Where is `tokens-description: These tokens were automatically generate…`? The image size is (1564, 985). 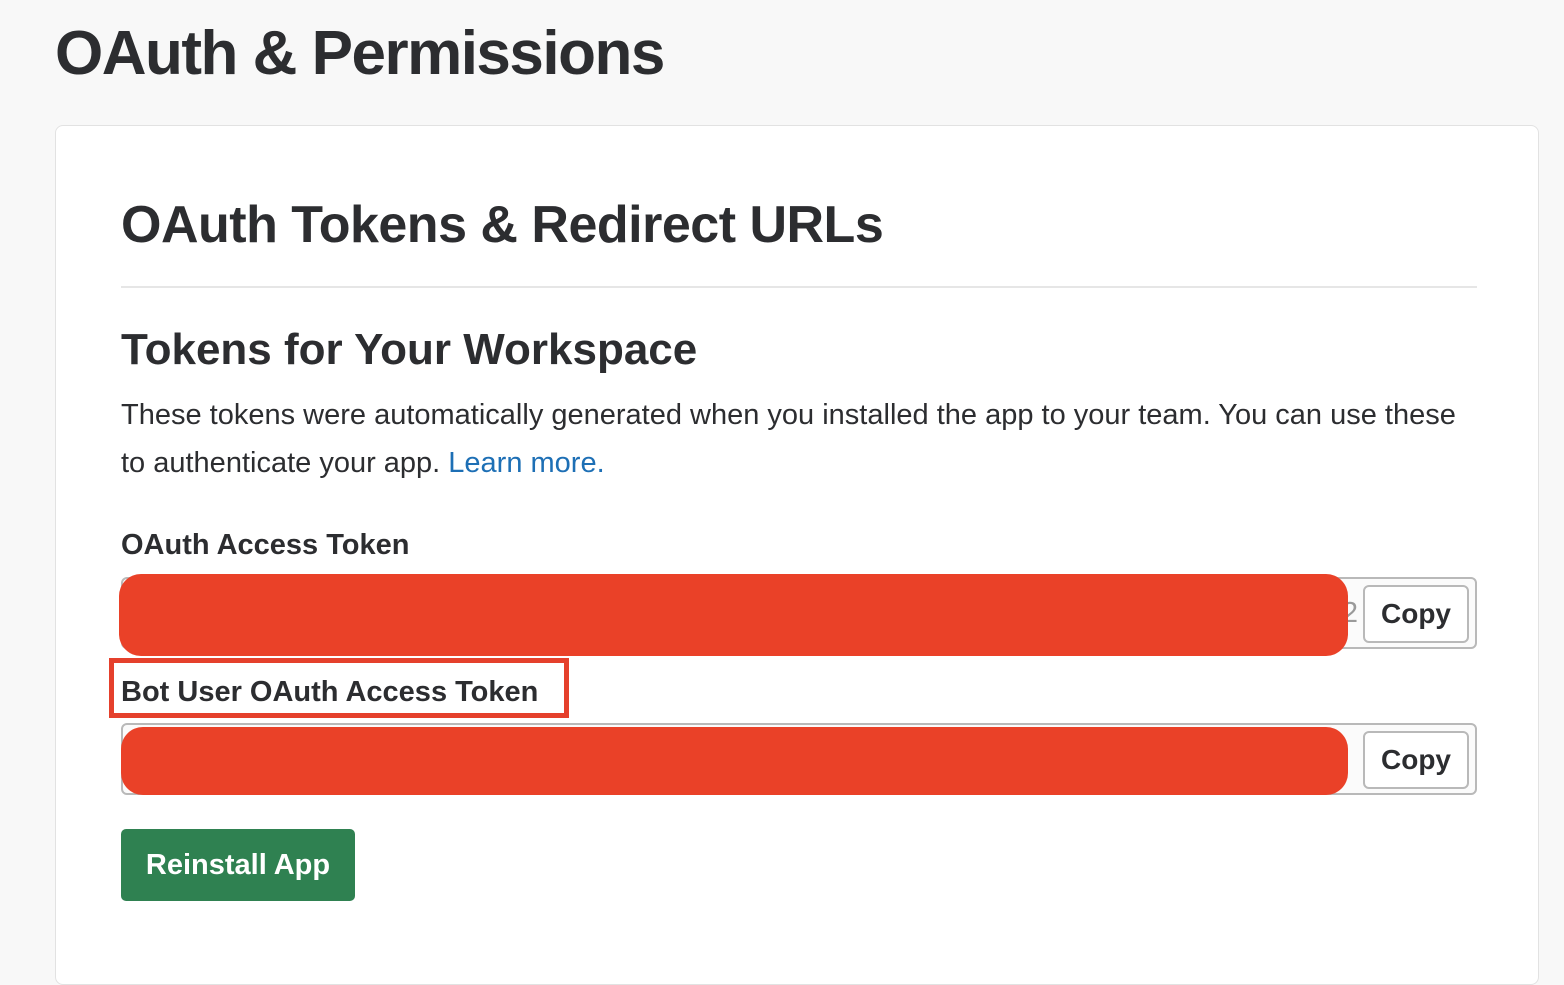 tokens-description: These tokens were automatically generate… is located at coordinates (791, 439).